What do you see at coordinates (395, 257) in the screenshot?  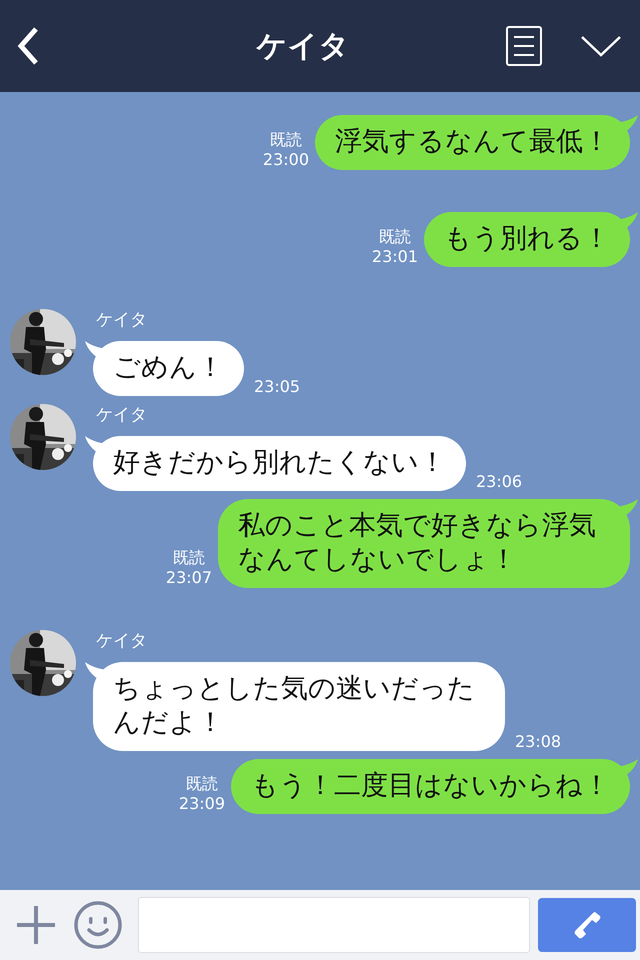 I see `message-time: 23:01` at bounding box center [395, 257].